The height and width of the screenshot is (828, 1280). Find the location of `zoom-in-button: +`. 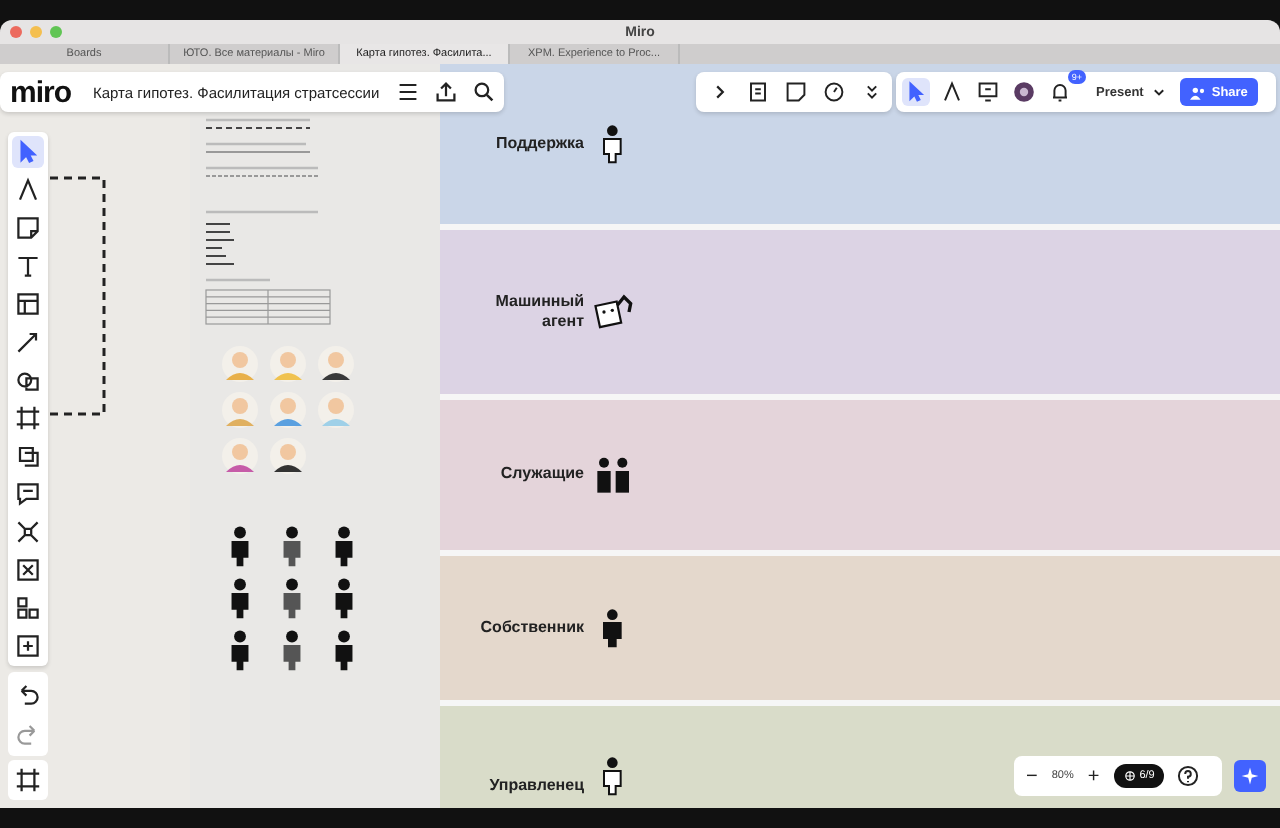

zoom-in-button: + is located at coordinates (1093, 776).